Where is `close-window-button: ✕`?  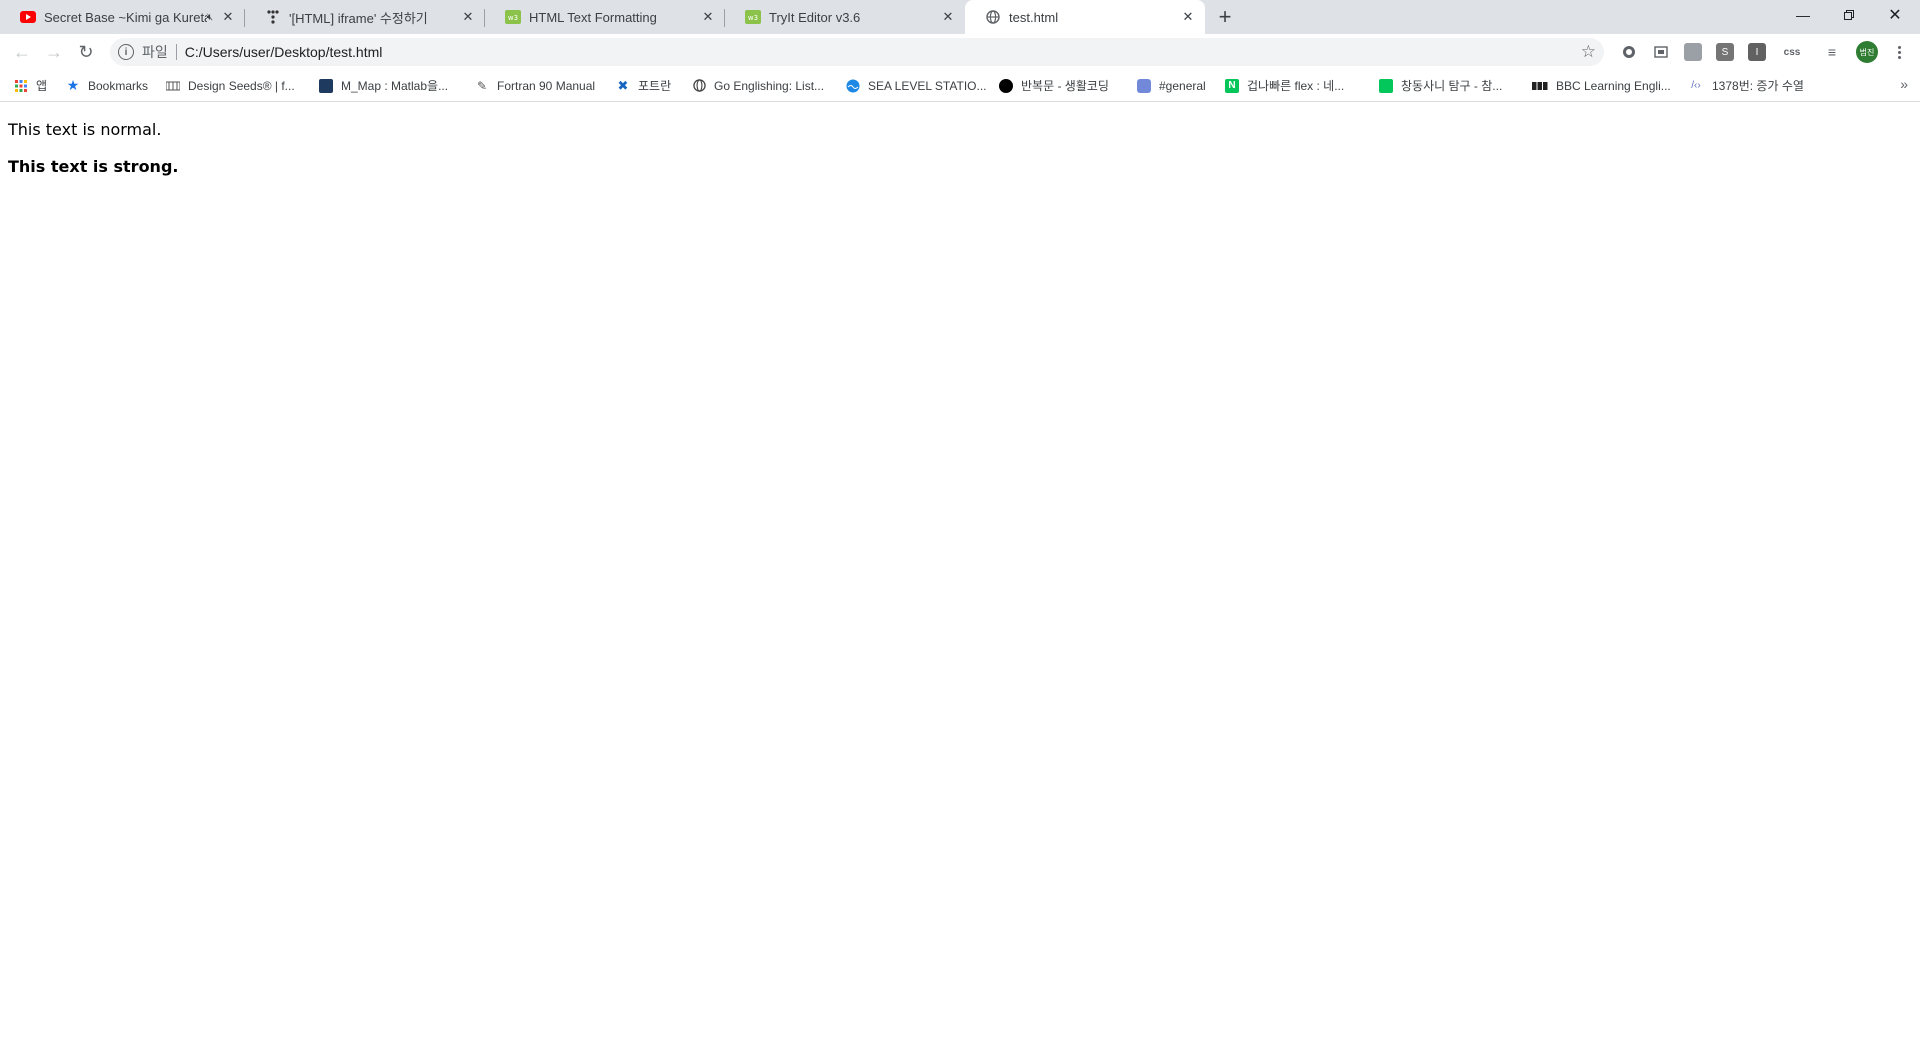 close-window-button: ✕ is located at coordinates (1895, 15).